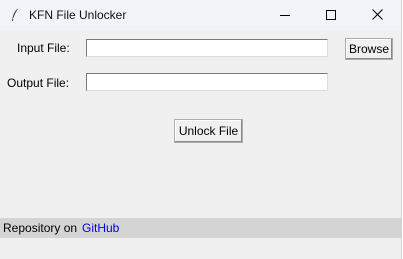 The image size is (403, 259). What do you see at coordinates (200, 228) in the screenshot?
I see `footer-bar: Repository on GitHub` at bounding box center [200, 228].